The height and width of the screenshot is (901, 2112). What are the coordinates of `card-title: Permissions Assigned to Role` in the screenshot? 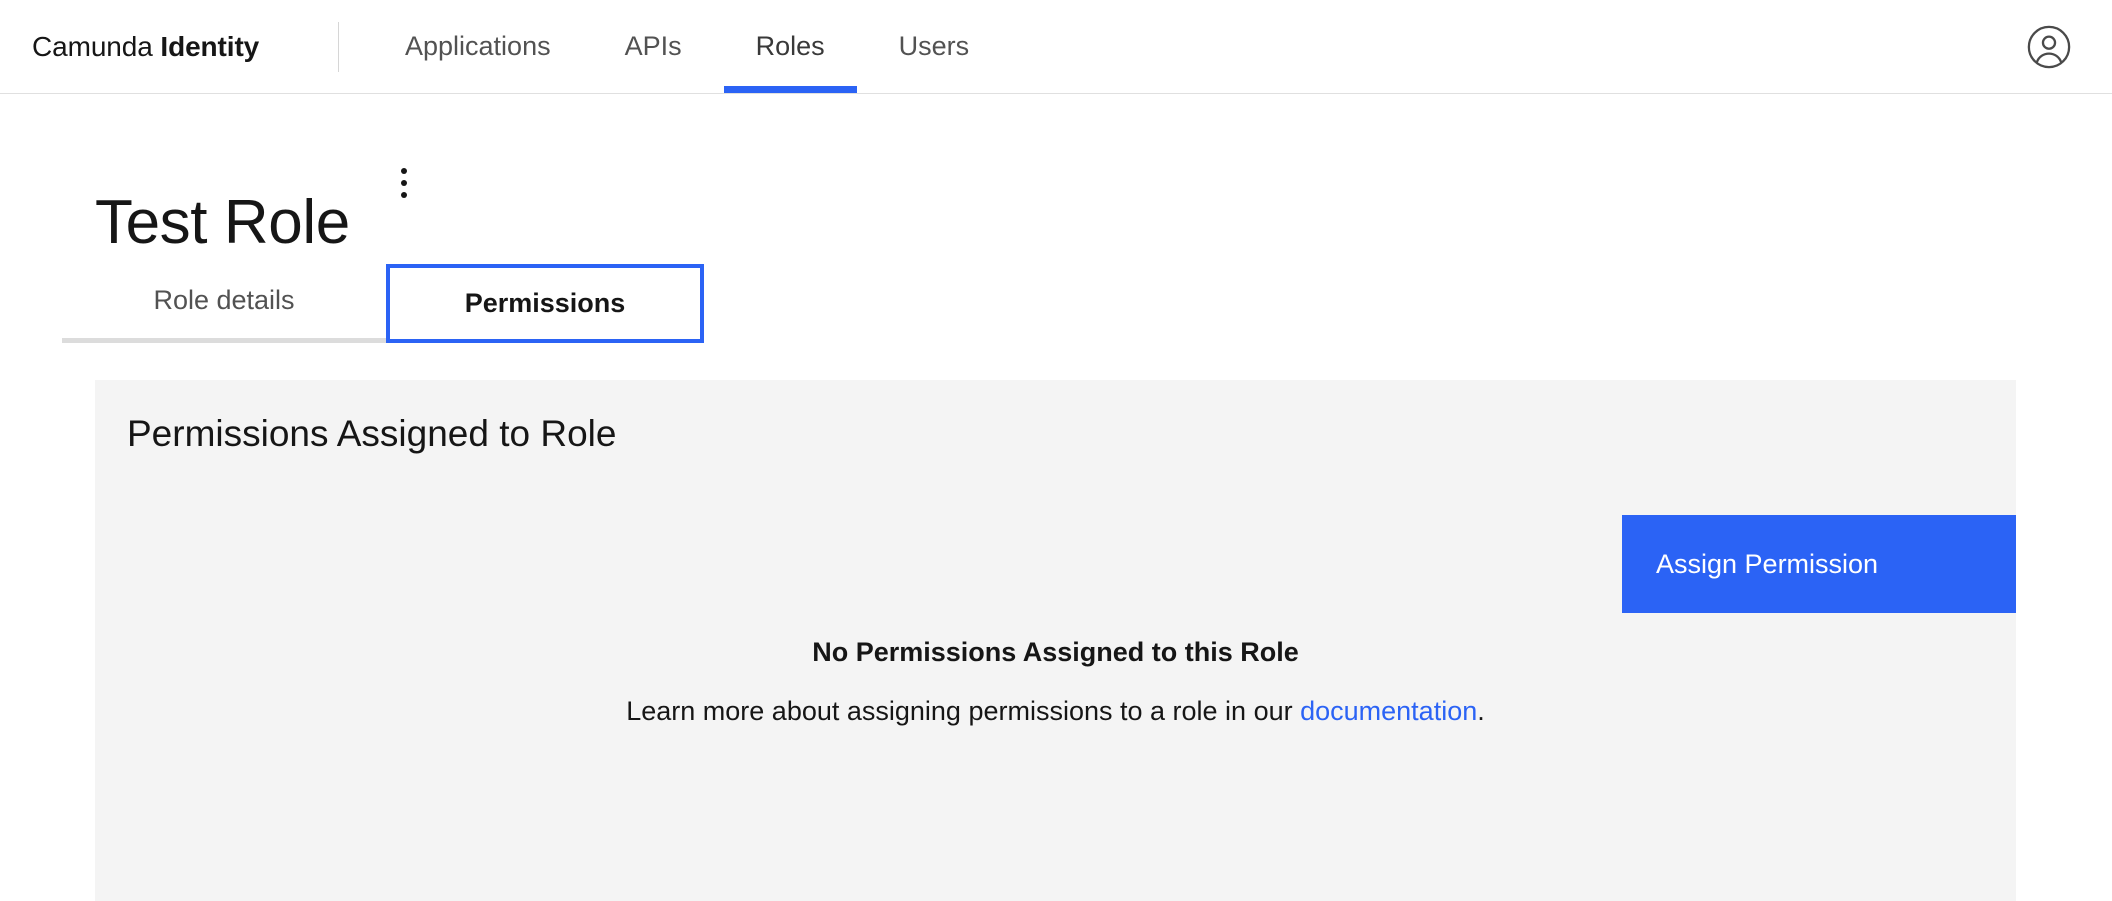 It's located at (372, 433).